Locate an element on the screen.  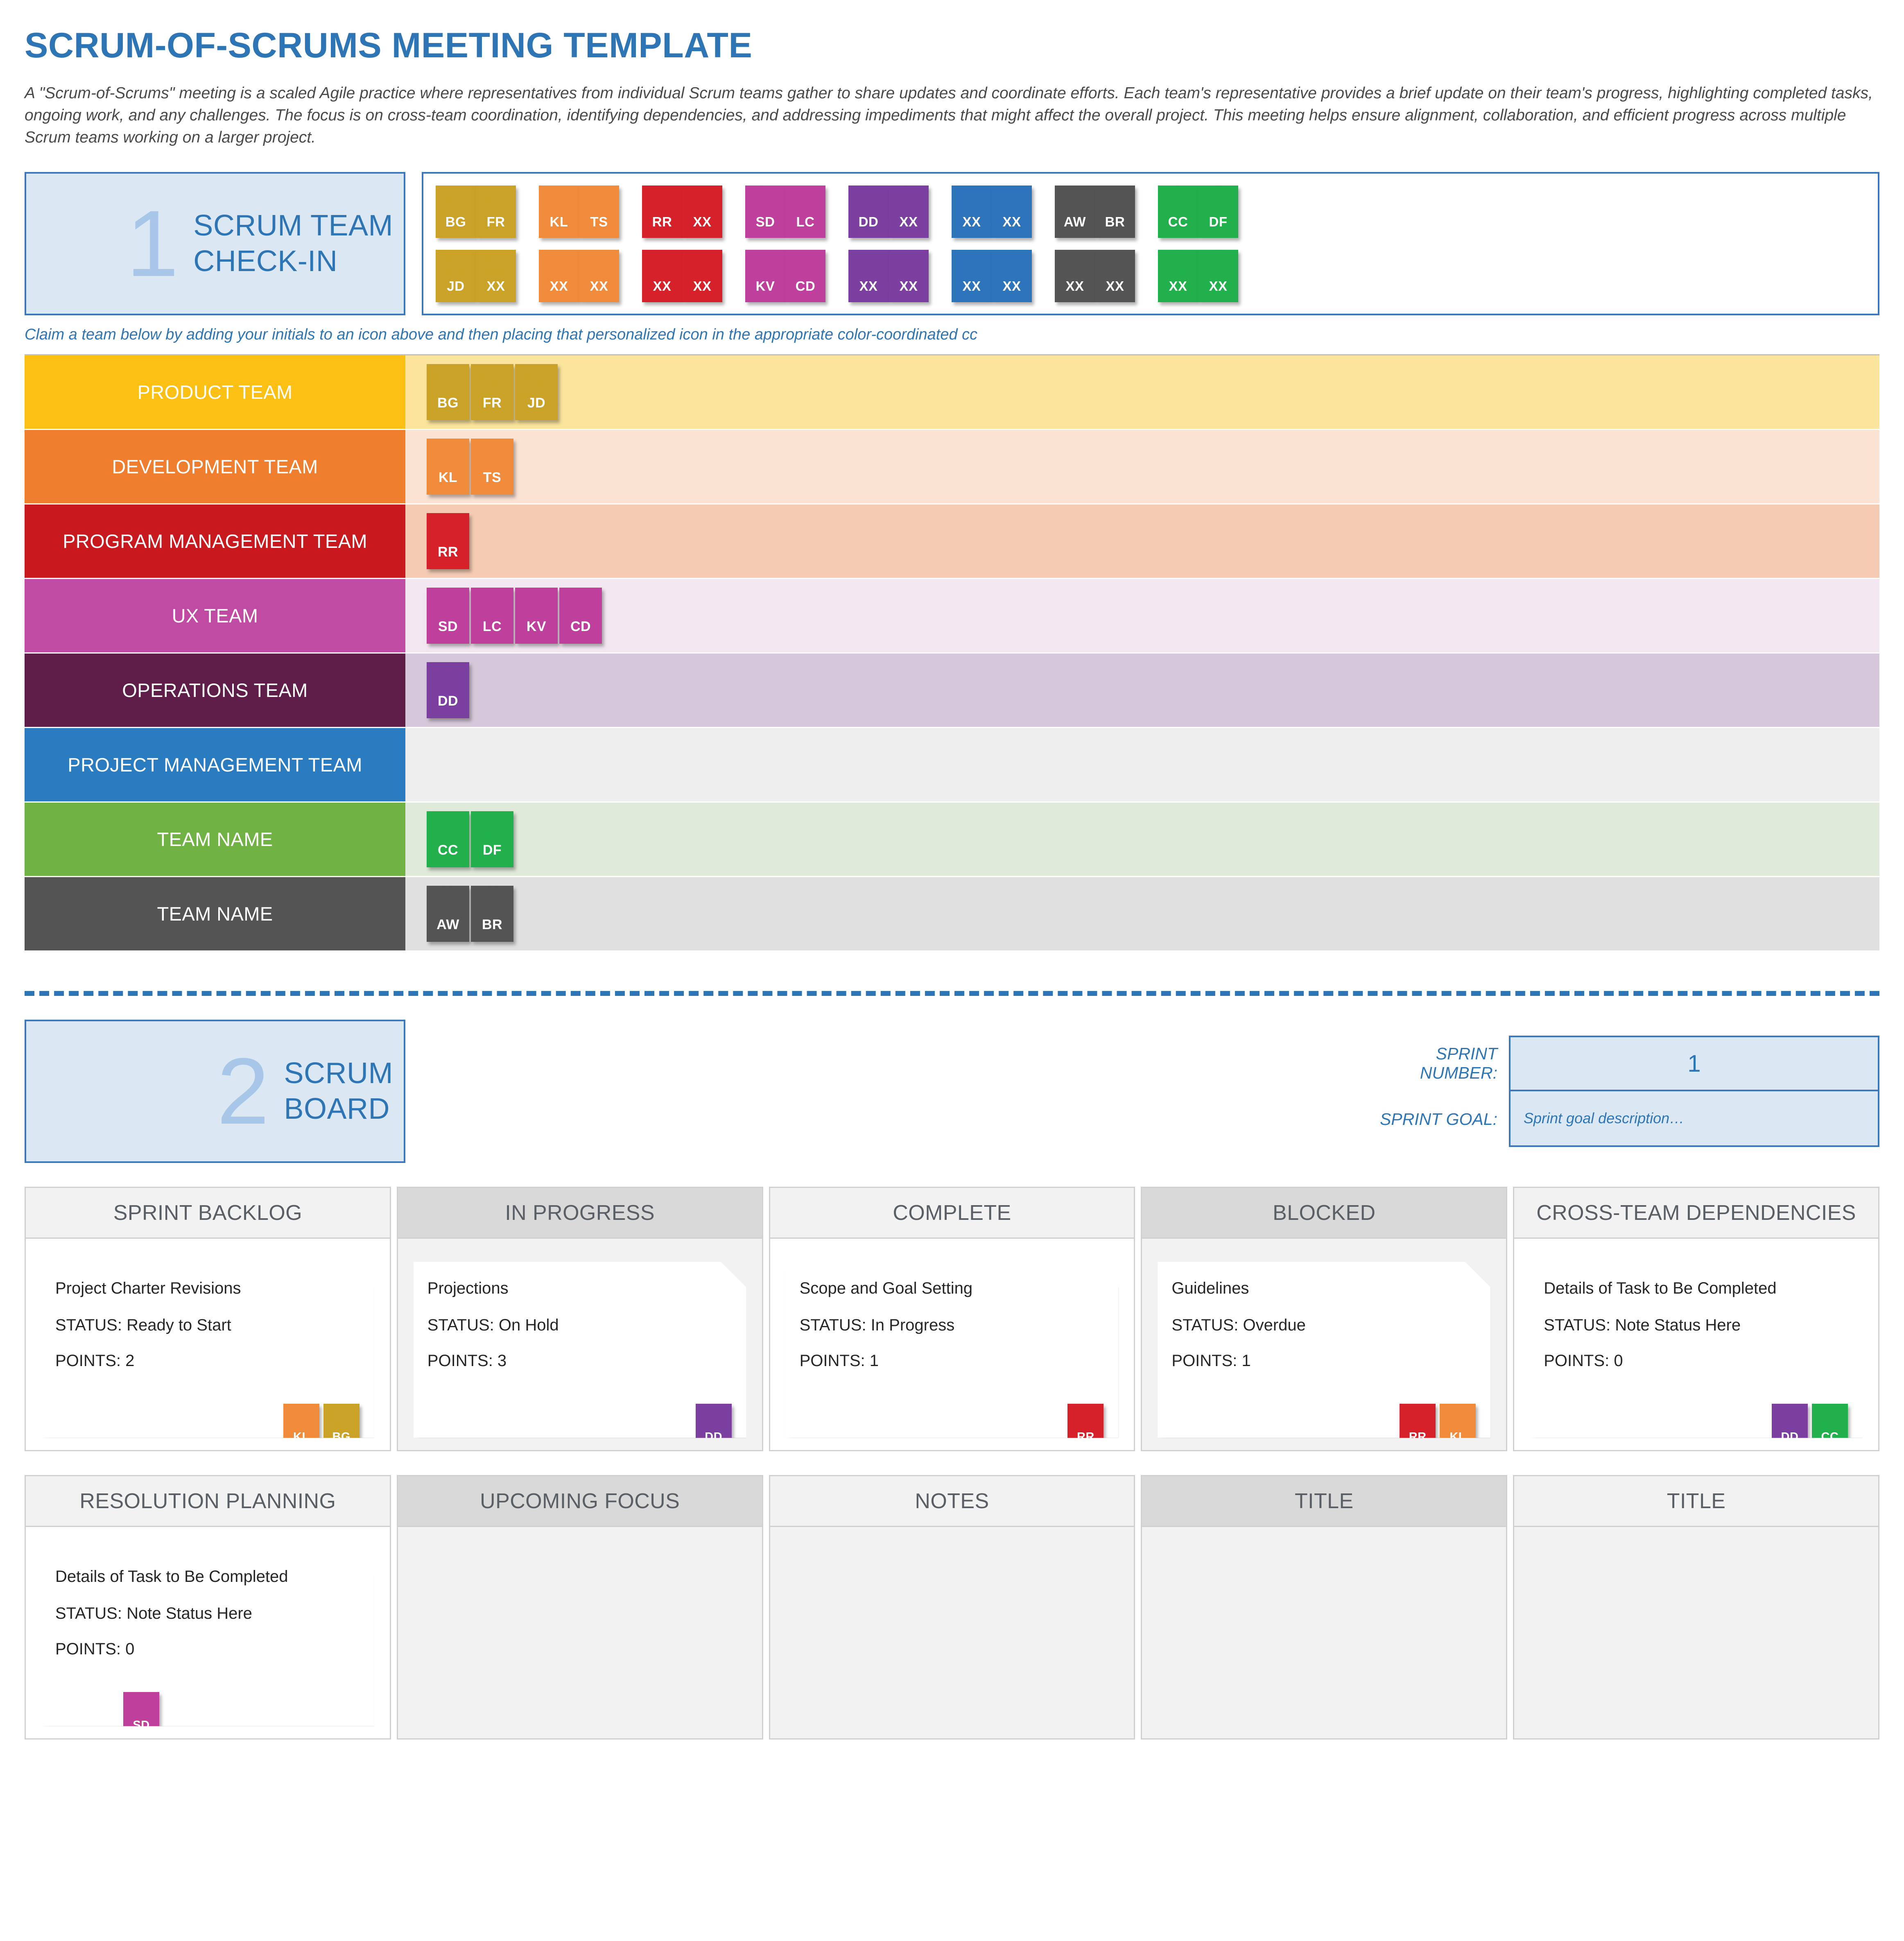
team-member-slots: SD LC KV CD is located at coordinates (1142, 616).